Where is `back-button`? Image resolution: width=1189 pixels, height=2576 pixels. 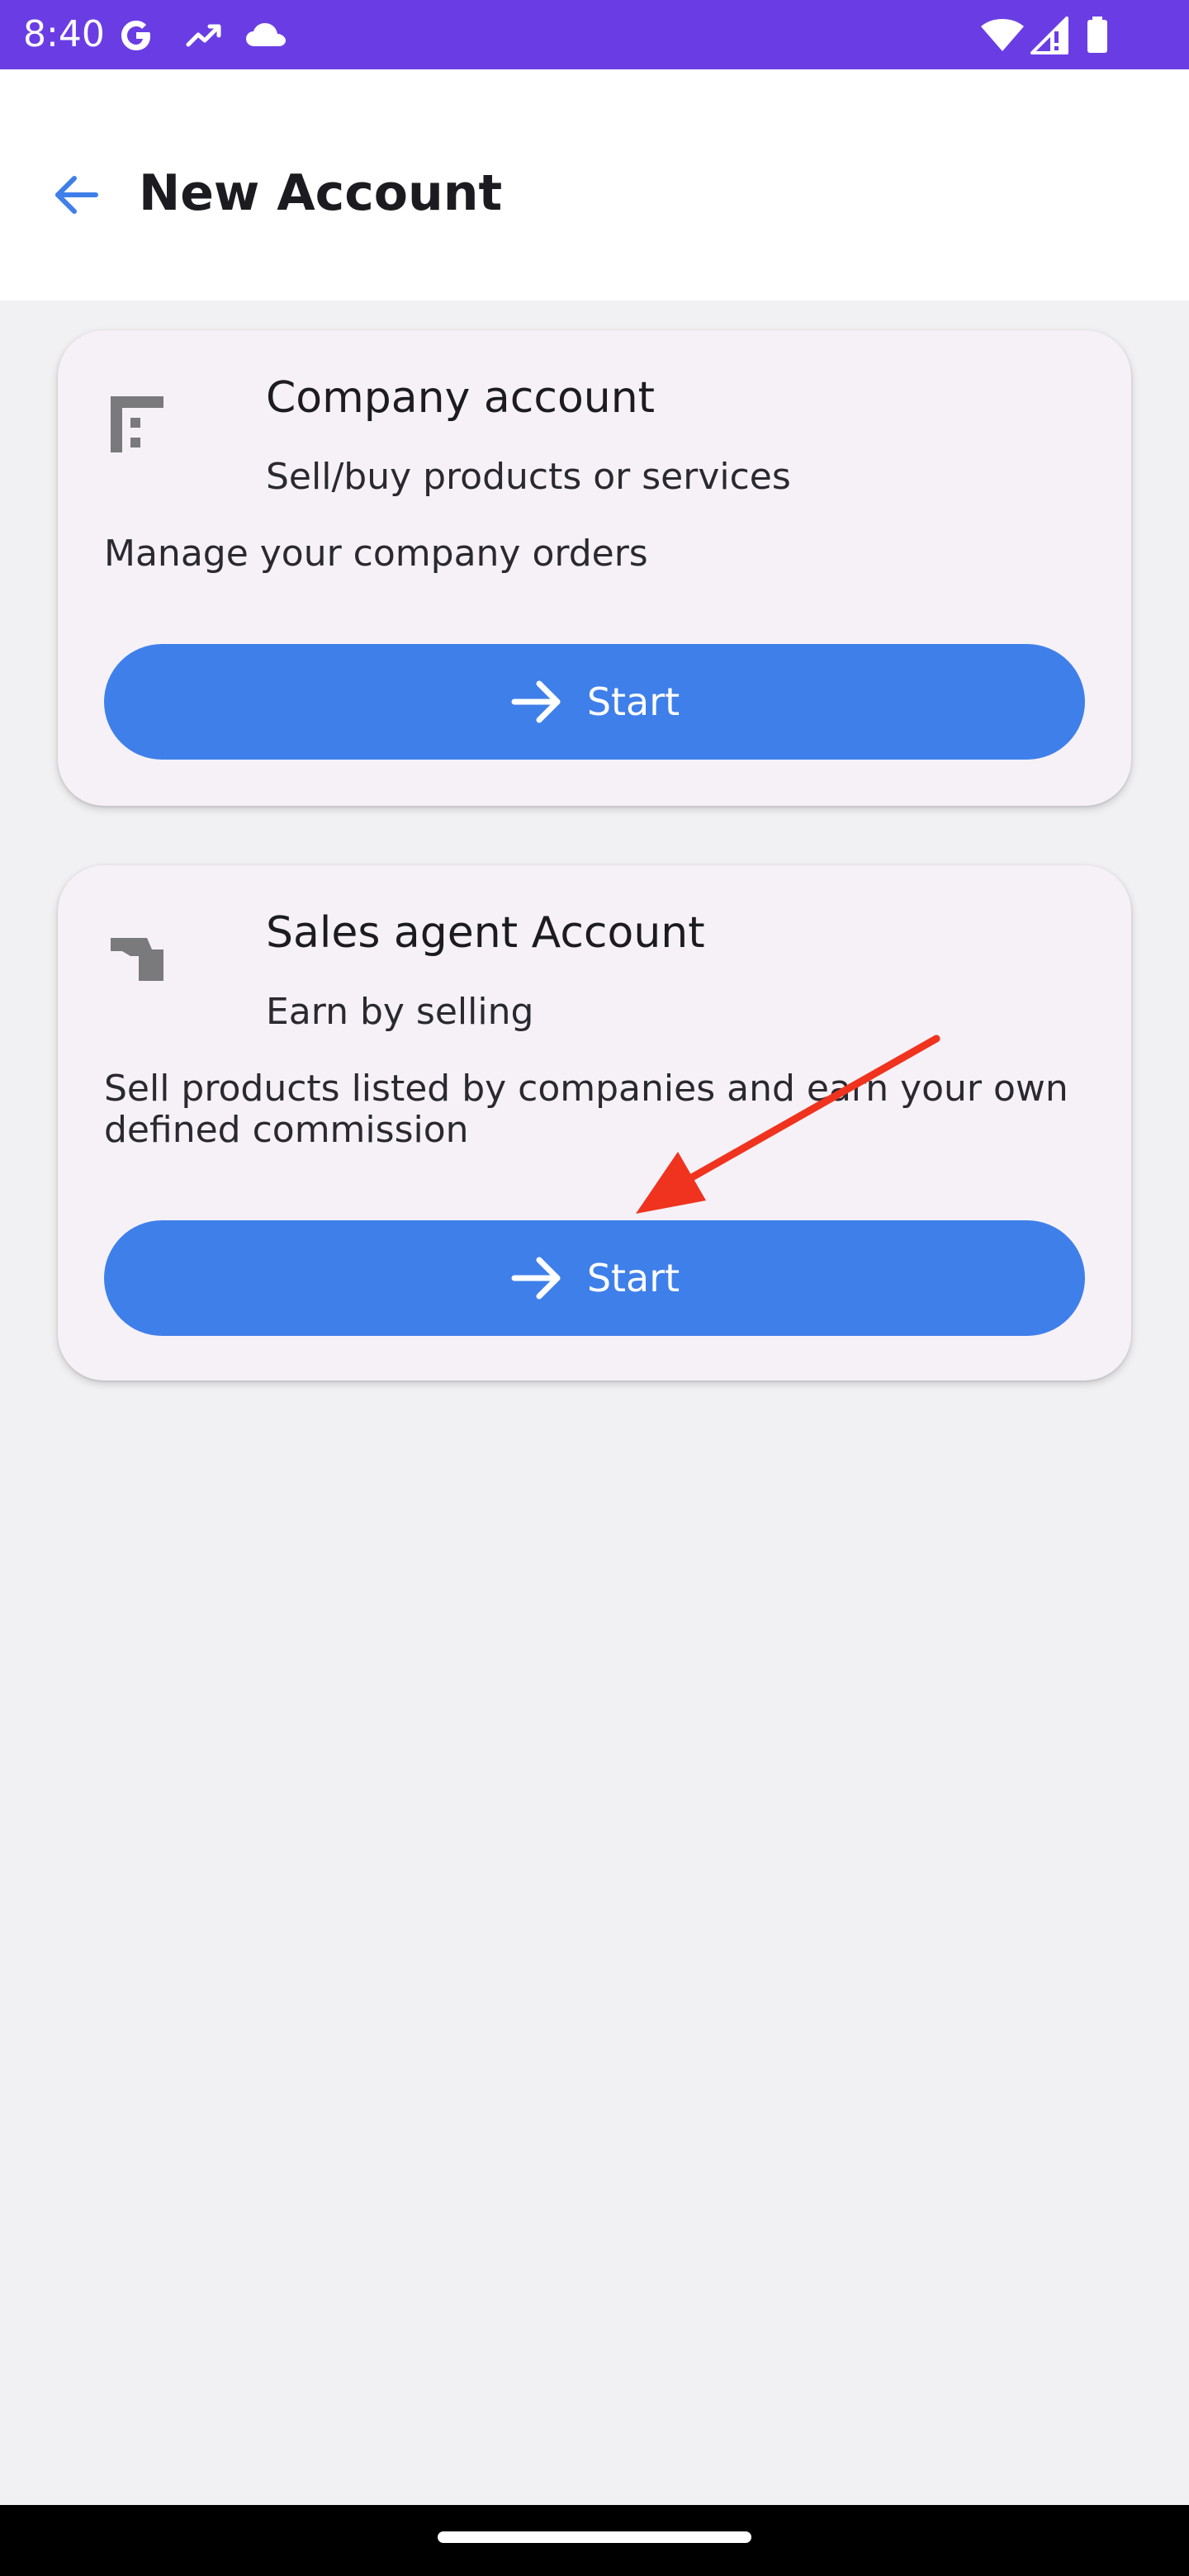
back-button is located at coordinates (76, 195).